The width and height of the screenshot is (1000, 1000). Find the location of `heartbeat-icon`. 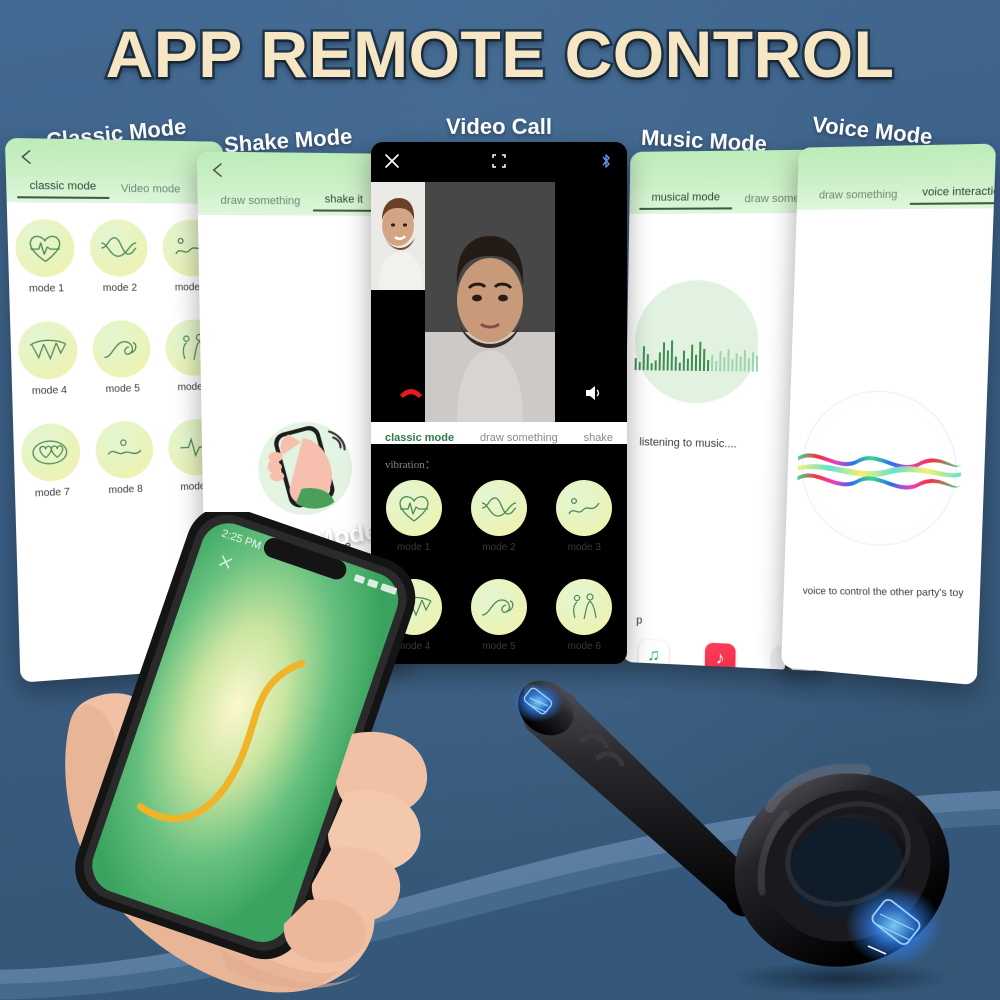

heartbeat-icon is located at coordinates (45, 248).